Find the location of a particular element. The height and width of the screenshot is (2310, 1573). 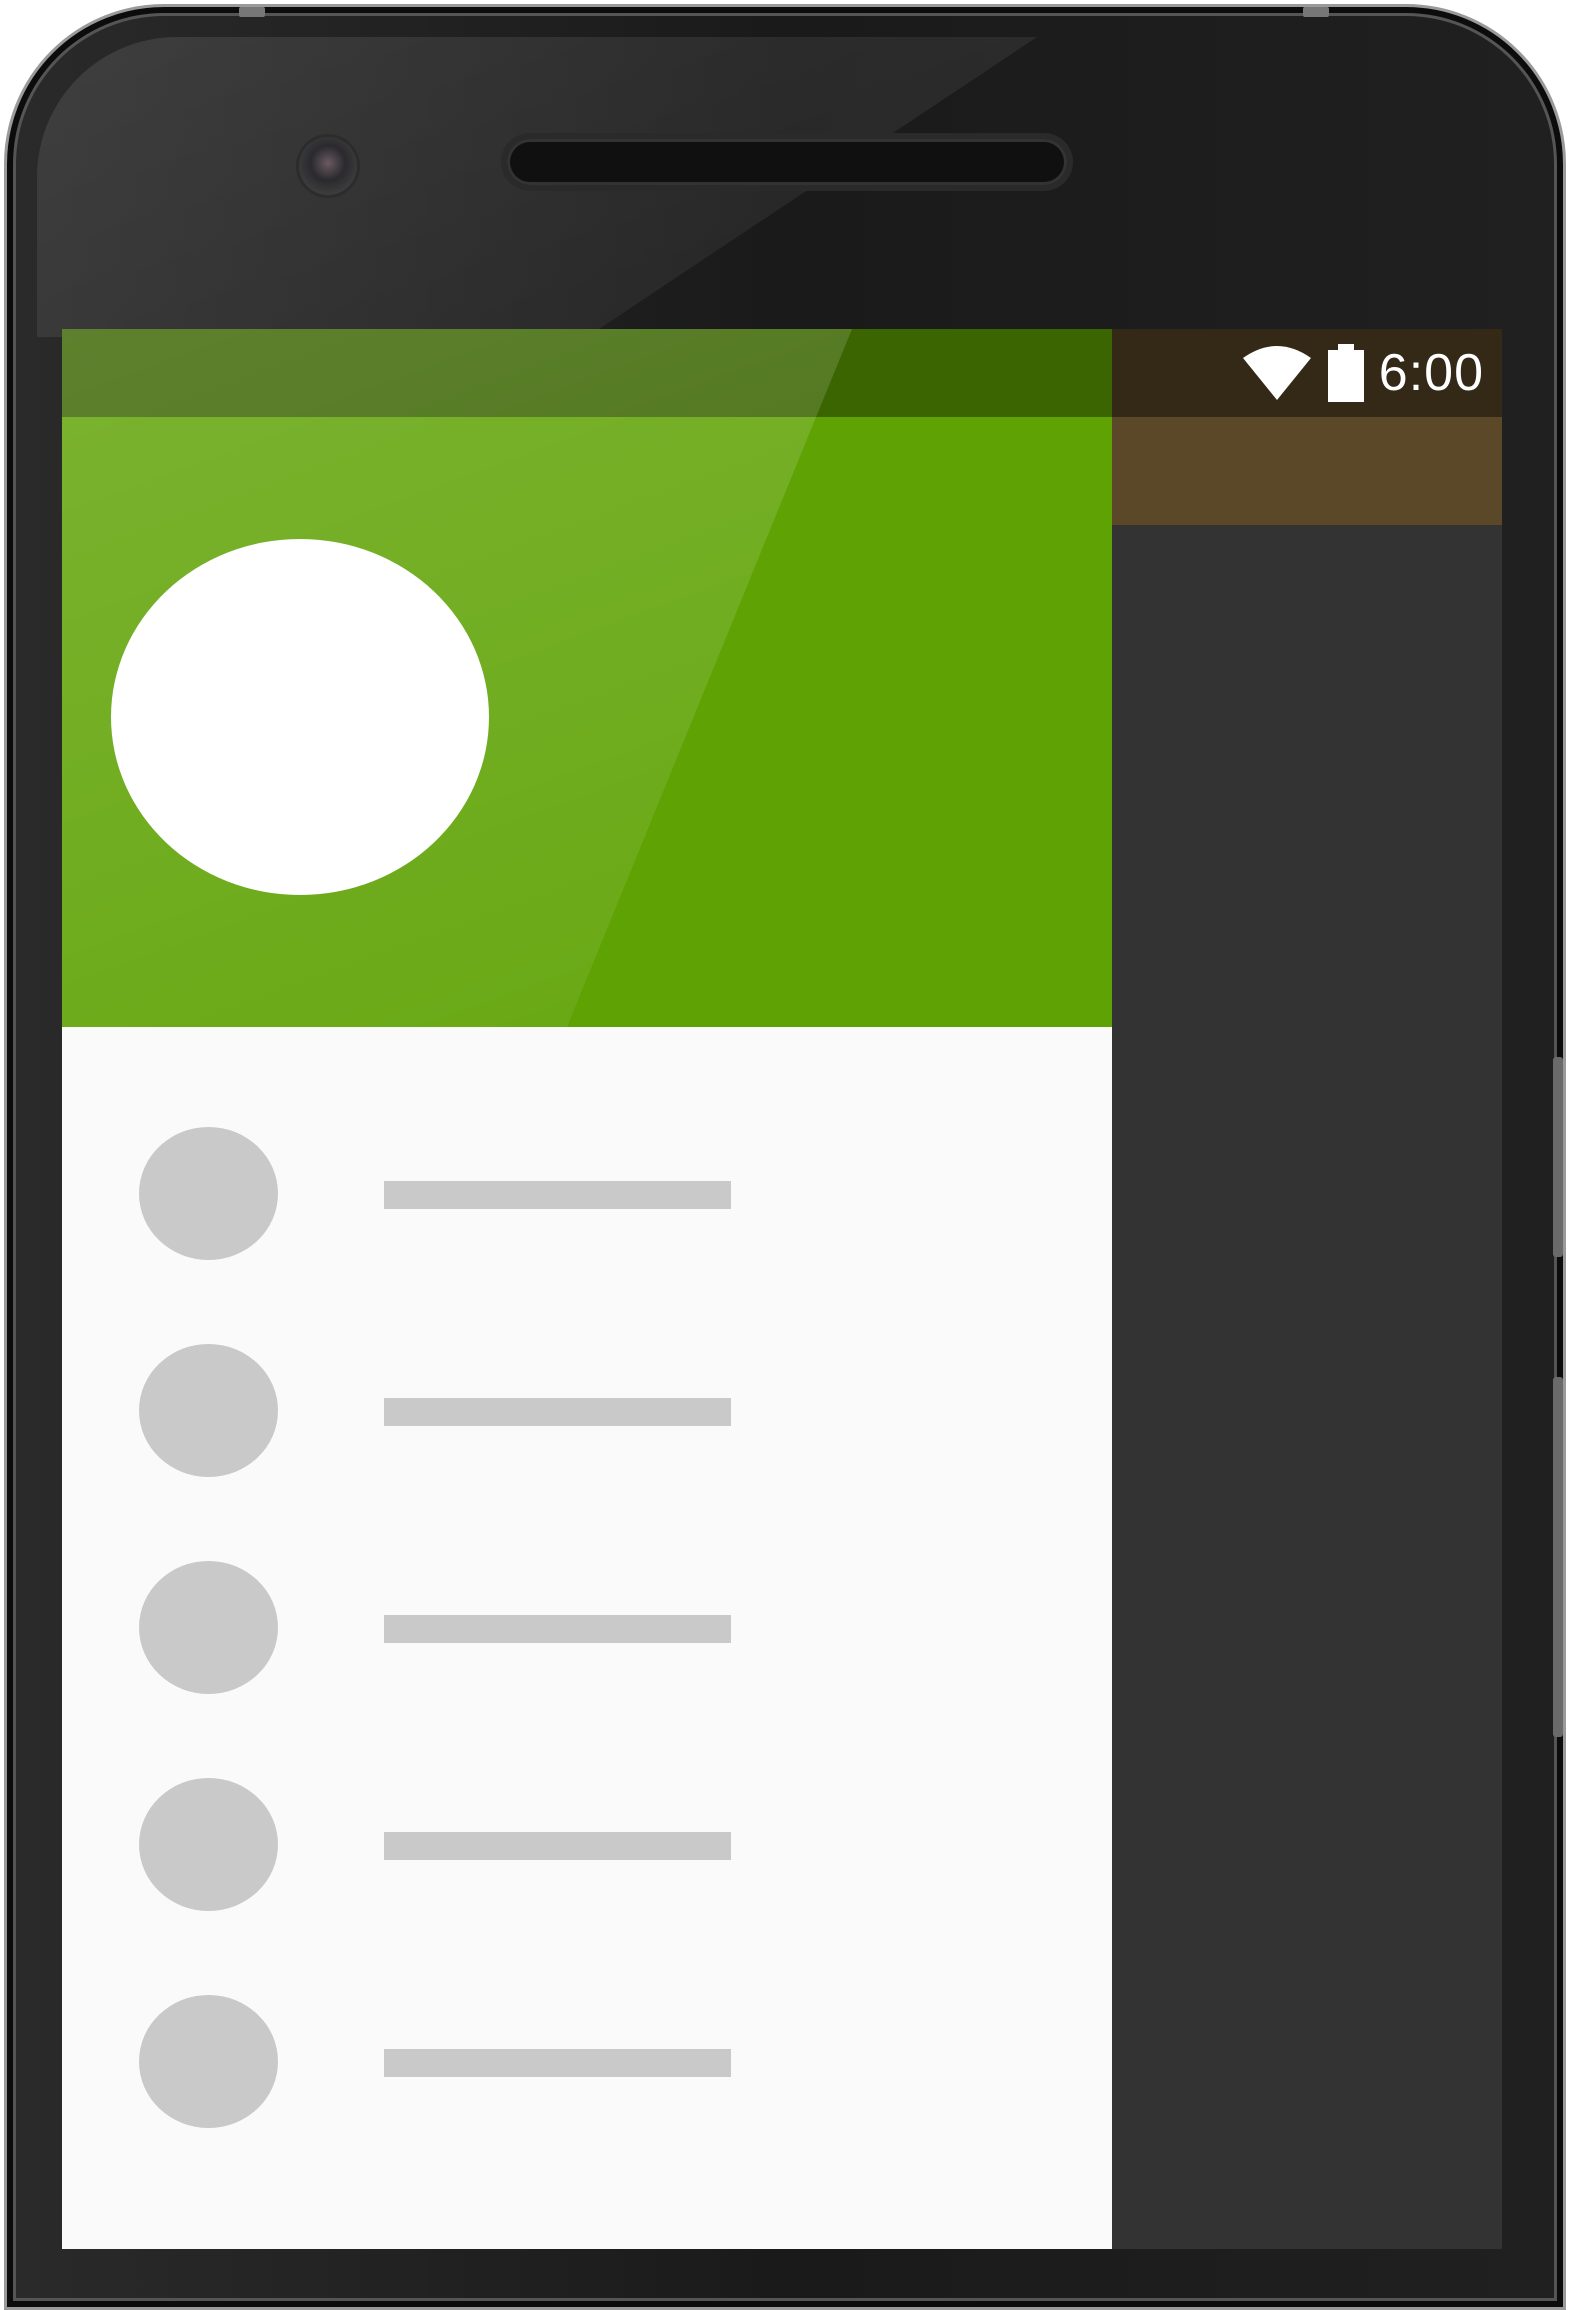

drawer-status-bar is located at coordinates (587, 373).